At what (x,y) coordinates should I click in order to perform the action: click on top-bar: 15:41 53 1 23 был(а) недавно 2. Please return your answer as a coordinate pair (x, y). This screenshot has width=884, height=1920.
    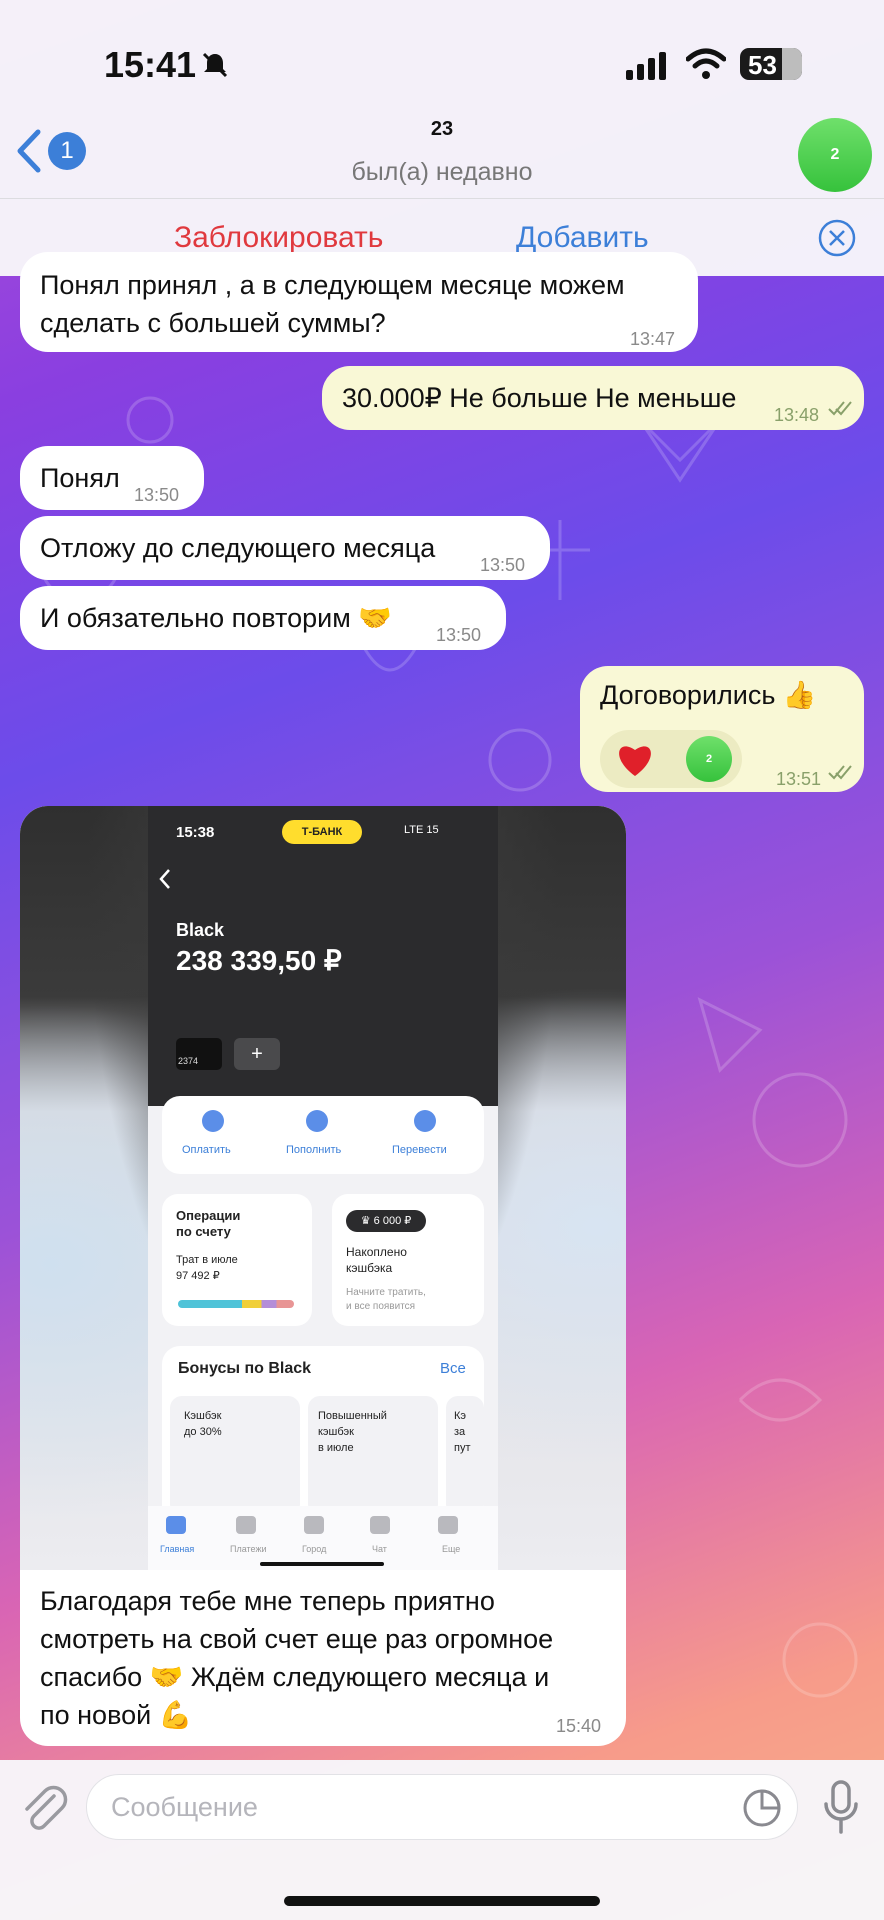
    Looking at the image, I should click on (442, 99).